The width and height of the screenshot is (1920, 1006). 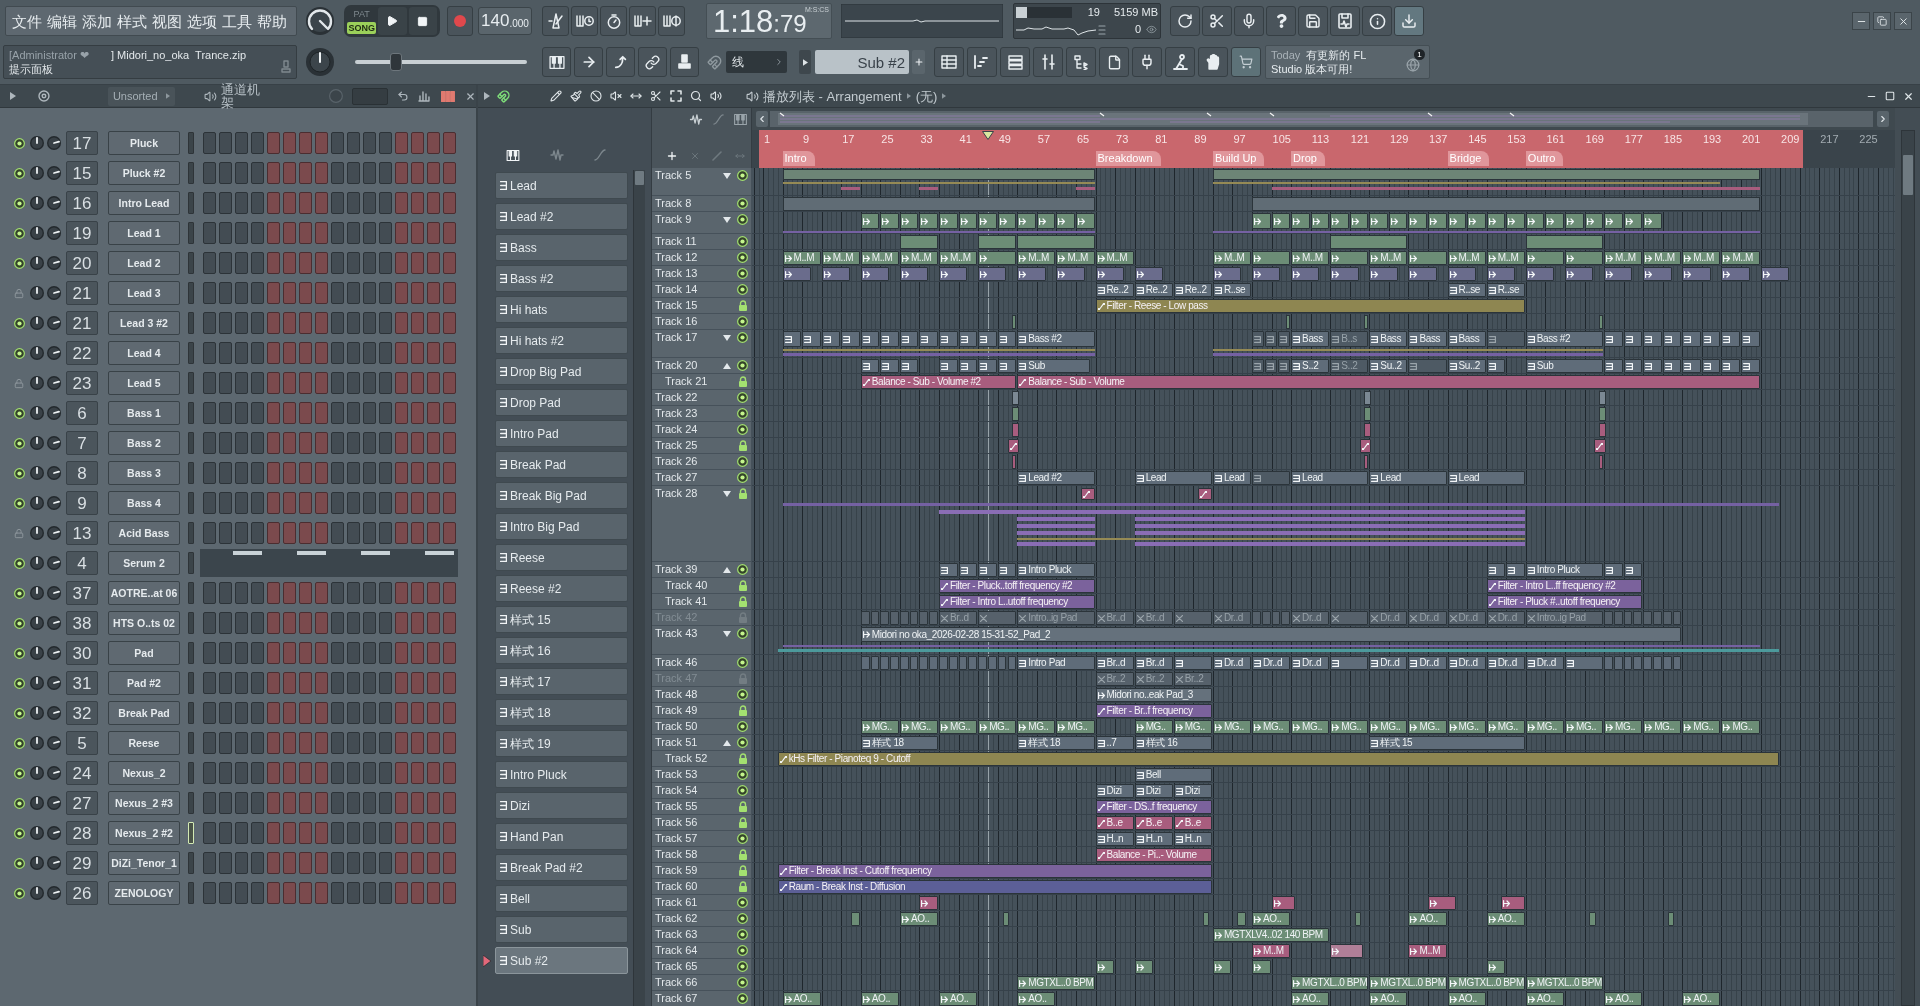 What do you see at coordinates (144, 233) in the screenshot?
I see `channel-button: Lead 1` at bounding box center [144, 233].